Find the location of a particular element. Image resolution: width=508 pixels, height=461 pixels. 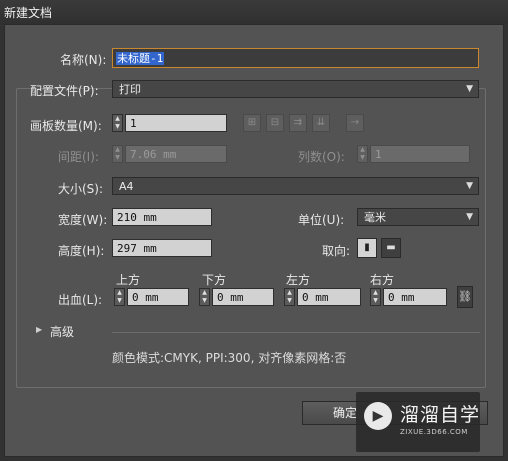

bleed-bottom-label: 下方 is located at coordinates (214, 280).